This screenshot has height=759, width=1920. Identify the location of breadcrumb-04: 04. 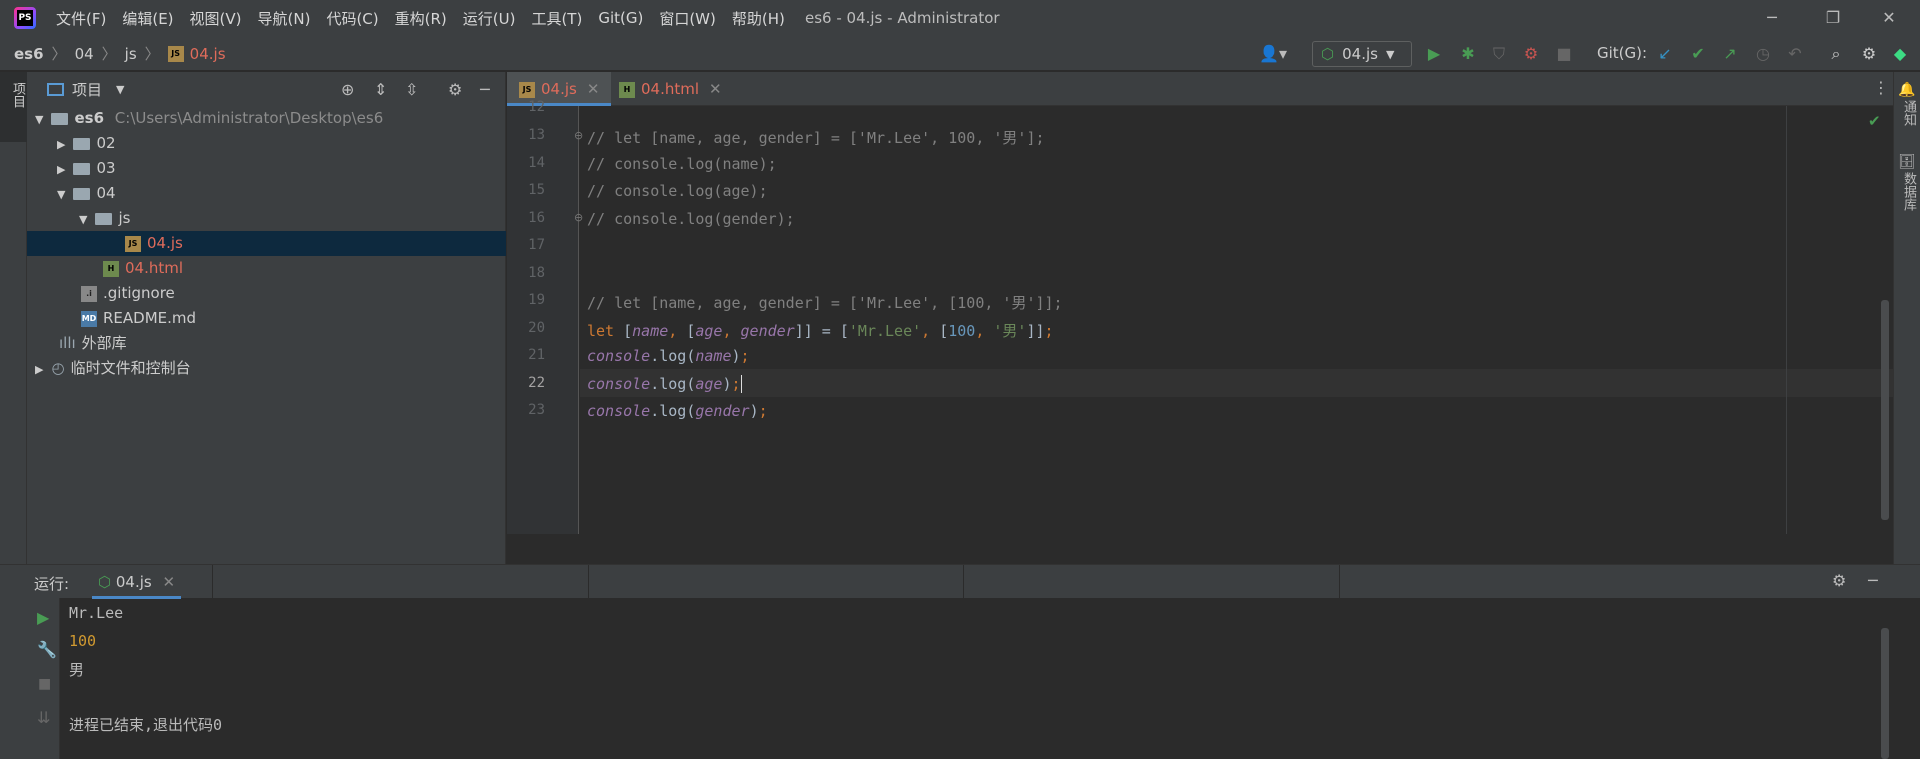
(84, 54).